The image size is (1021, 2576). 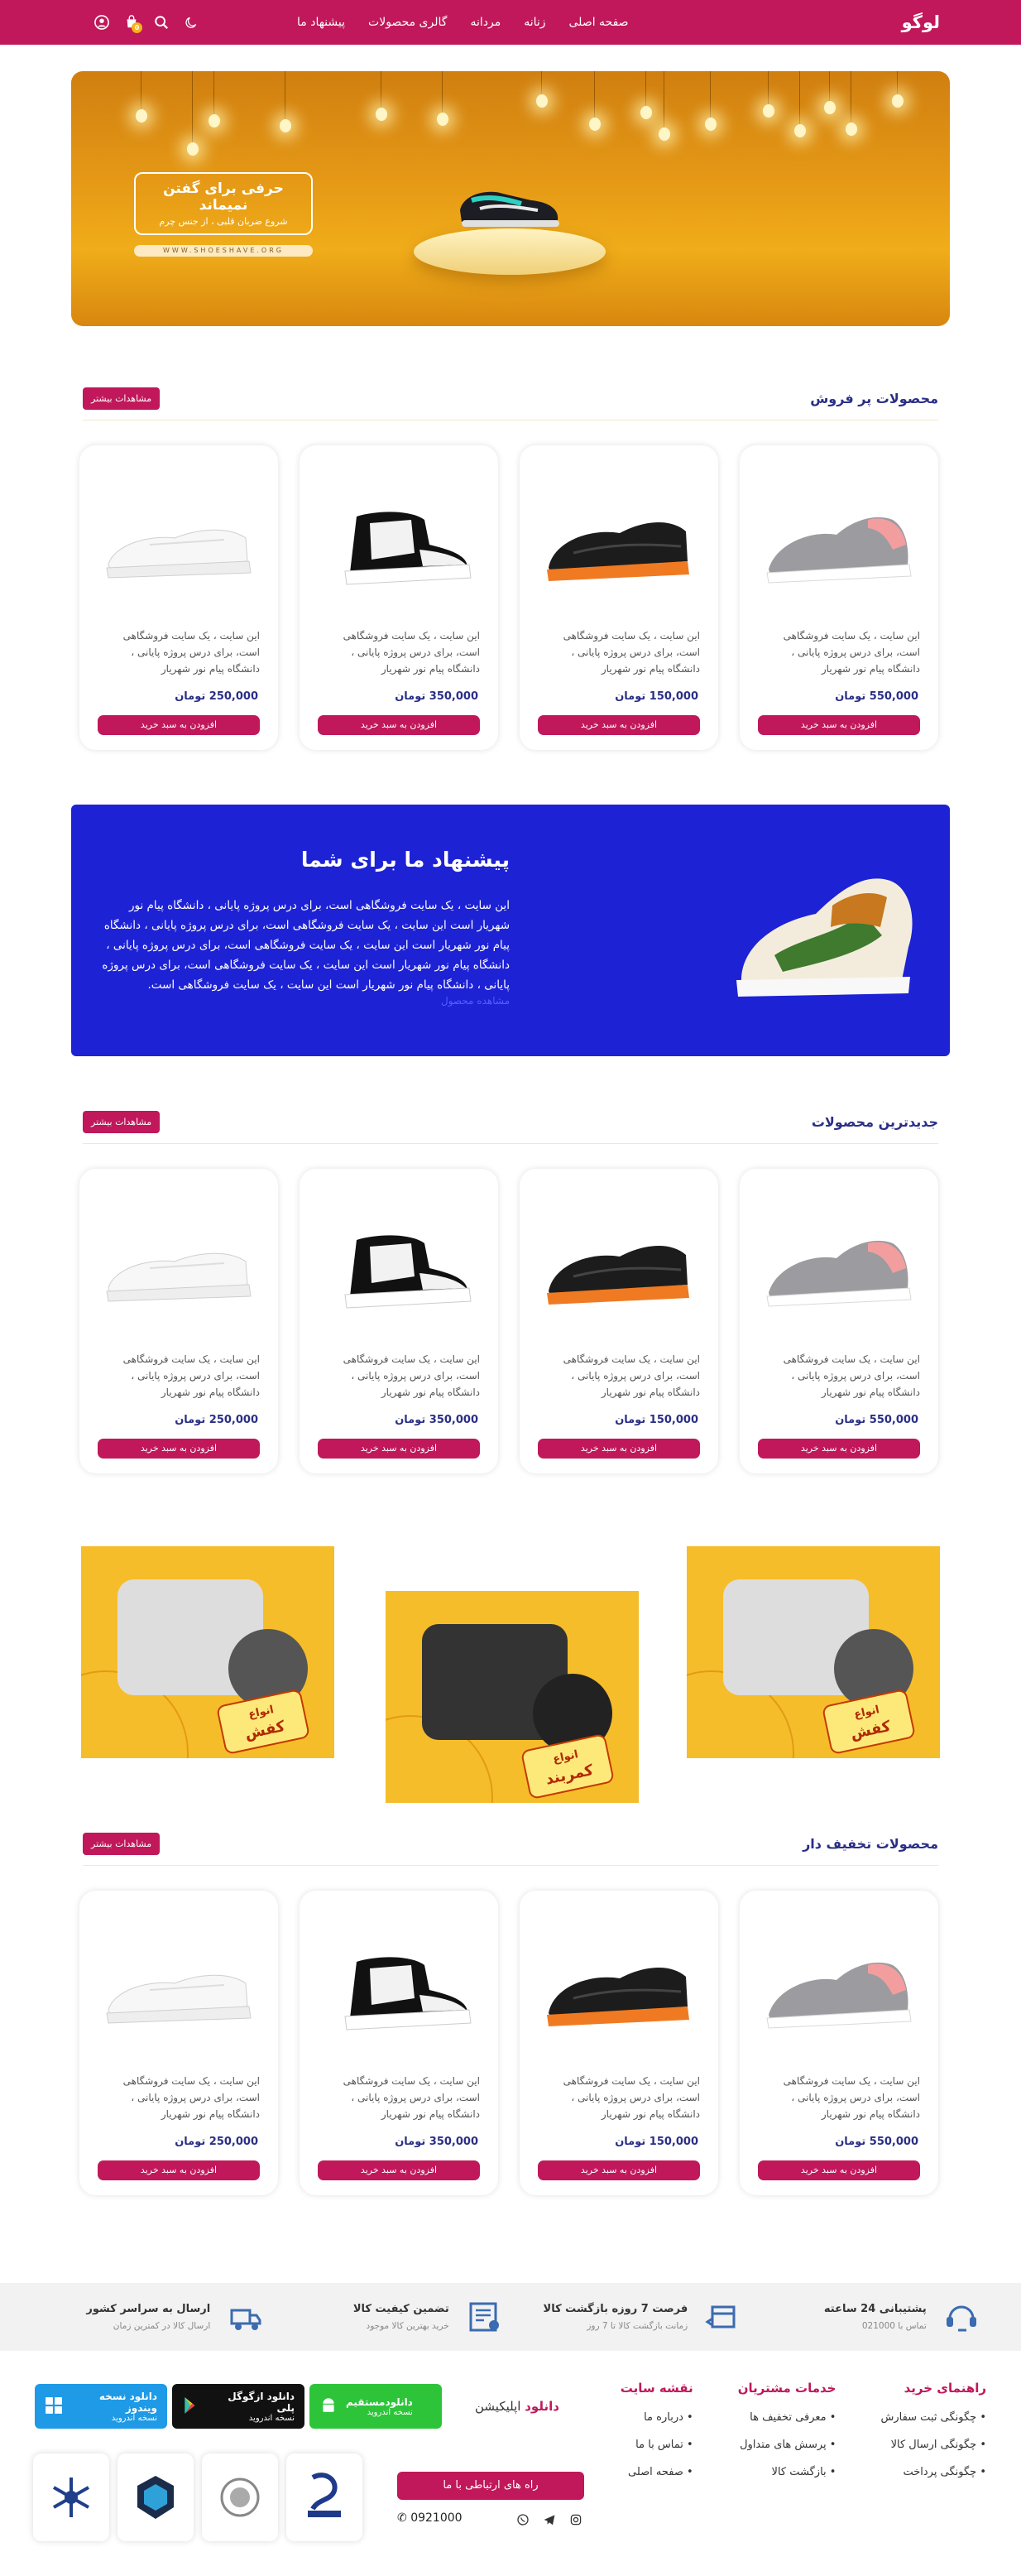 I want to click on offer-link: مشاهده محصول, so click(x=476, y=1001).